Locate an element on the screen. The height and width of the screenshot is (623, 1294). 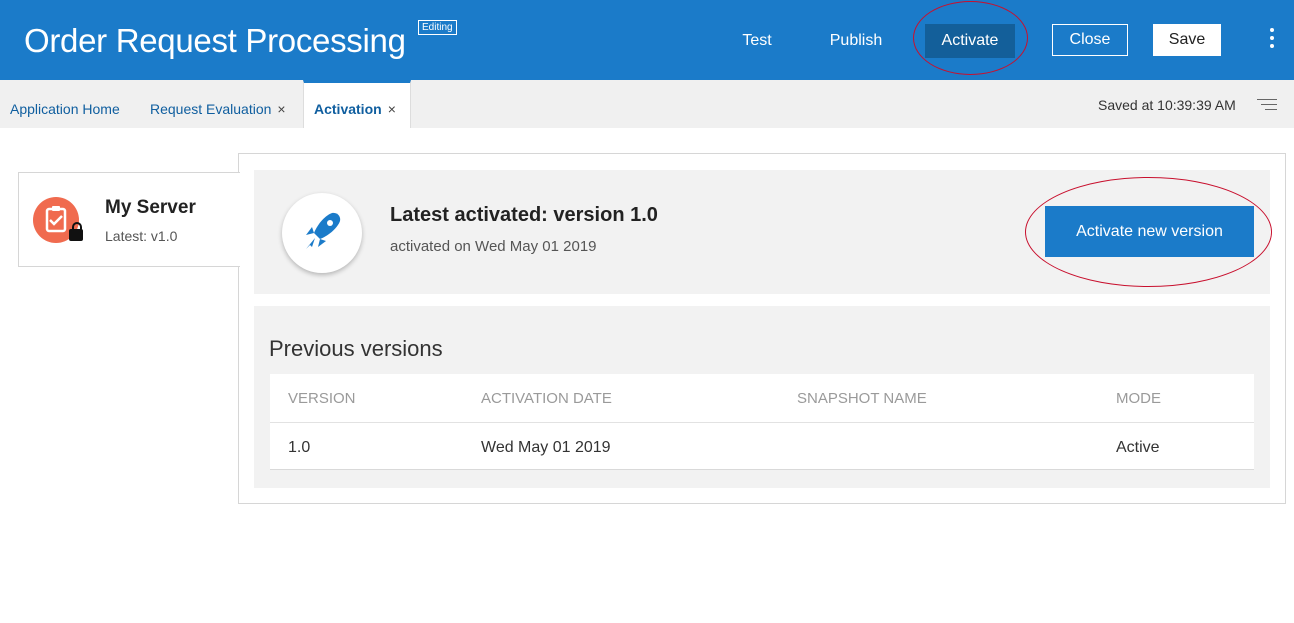
rocket-icon is located at coordinates (322, 233).